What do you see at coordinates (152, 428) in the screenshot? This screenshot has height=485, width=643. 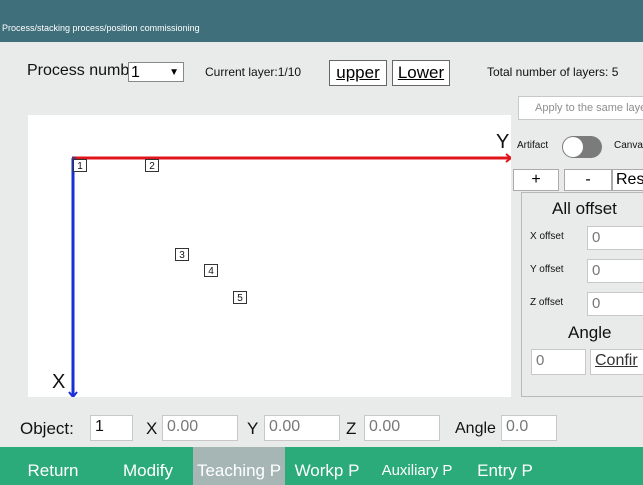 I see `x-label: X` at bounding box center [152, 428].